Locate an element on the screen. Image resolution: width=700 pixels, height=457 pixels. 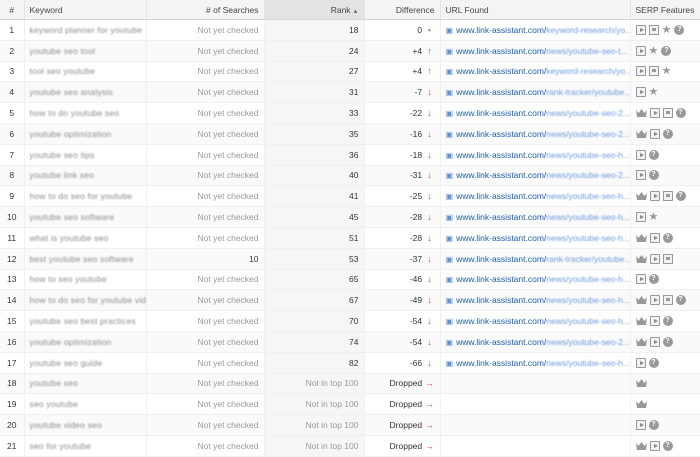
header-searches: # of Searches is located at coordinates (205, 10).